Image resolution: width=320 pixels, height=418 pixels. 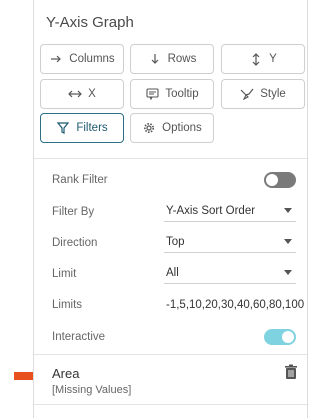 I want to click on limit-select: All, so click(x=230, y=273).